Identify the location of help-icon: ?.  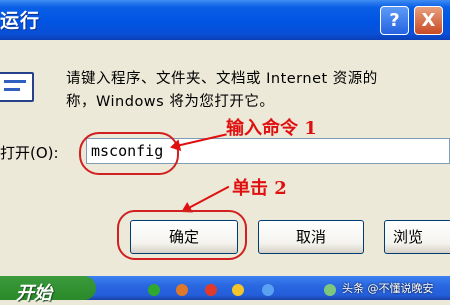
(394, 20).